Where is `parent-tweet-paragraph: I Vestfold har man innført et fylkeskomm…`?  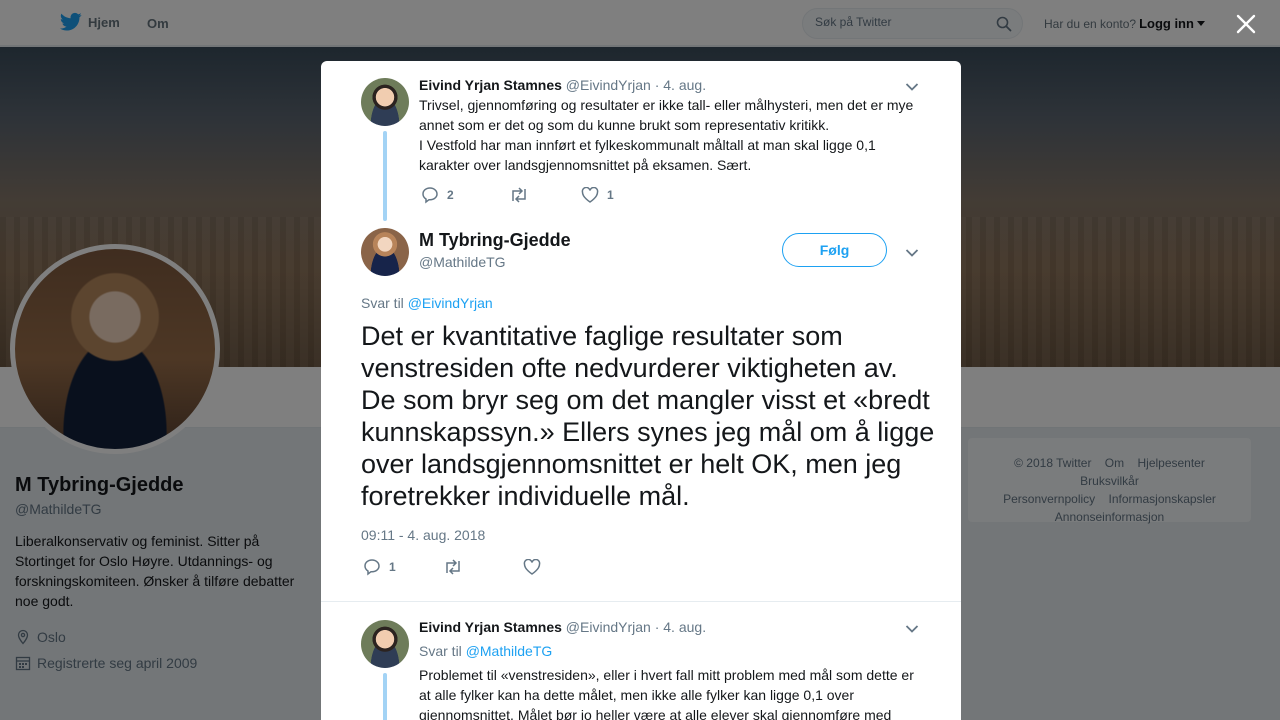
parent-tweet-paragraph: I Vestfold har man innført et fylkeskomm… is located at coordinates (647, 155).